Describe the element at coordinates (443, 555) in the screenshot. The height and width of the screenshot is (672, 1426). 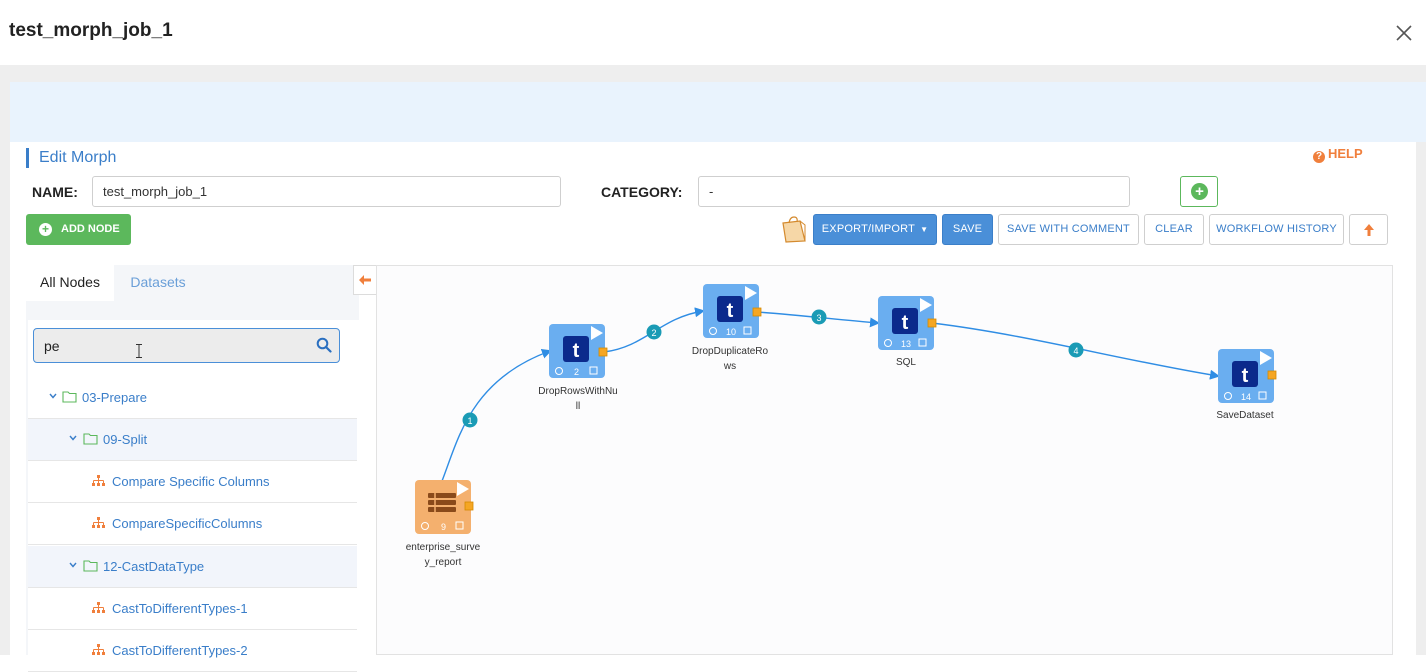
I see `node-label: enterprise_surve y_report` at that location.